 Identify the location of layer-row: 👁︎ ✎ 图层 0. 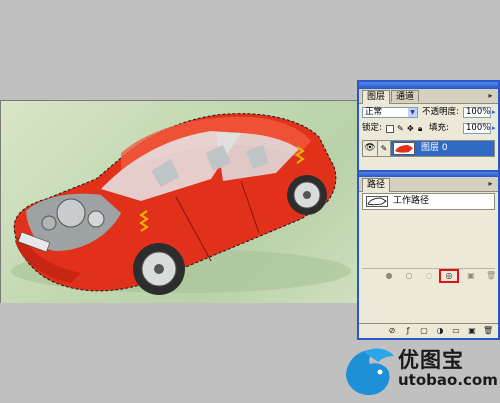
(428, 148).